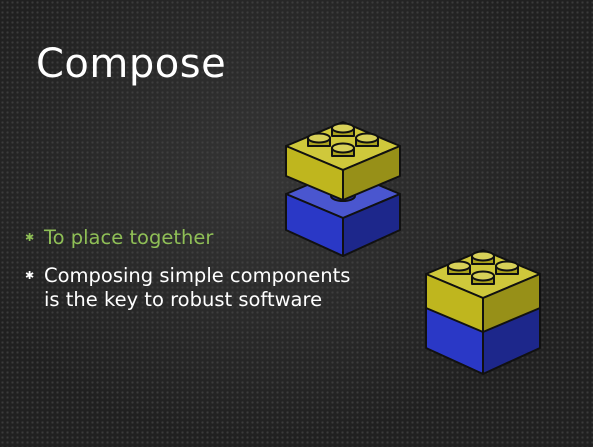 This screenshot has width=593, height=447. Describe the element at coordinates (129, 237) in the screenshot. I see `bullet-text-1: To place together` at that location.